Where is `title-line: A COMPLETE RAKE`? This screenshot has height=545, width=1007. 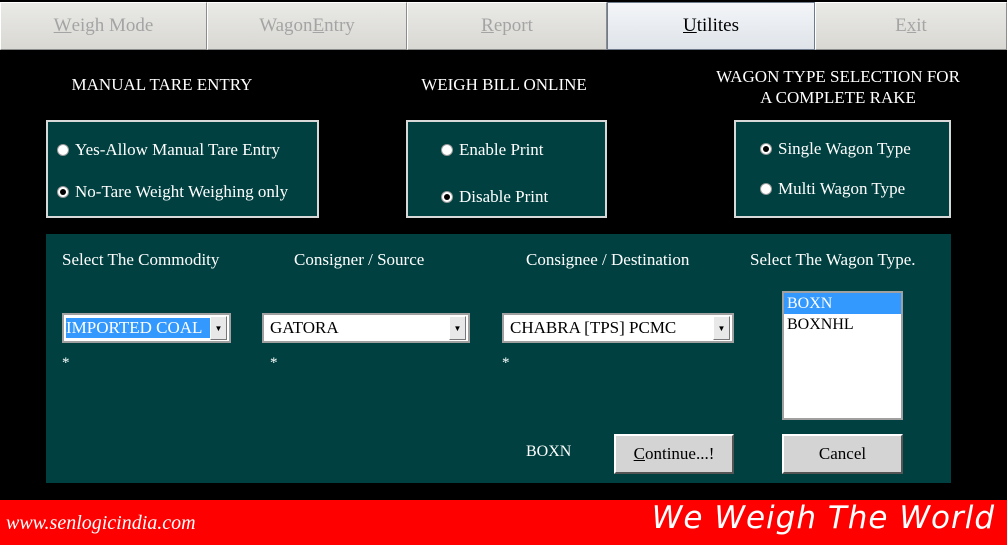
title-line: A COMPLETE RAKE is located at coordinates (838, 97).